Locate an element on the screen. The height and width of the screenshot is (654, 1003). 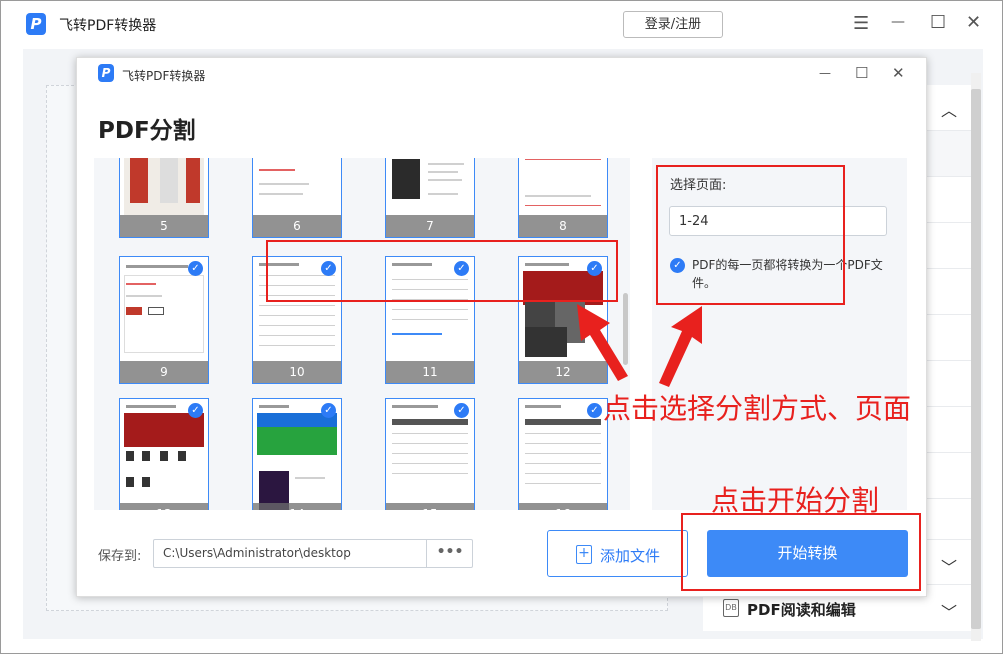
annotation-select-hint: 点击选择分割方式、页面 is located at coordinates (757, 408).